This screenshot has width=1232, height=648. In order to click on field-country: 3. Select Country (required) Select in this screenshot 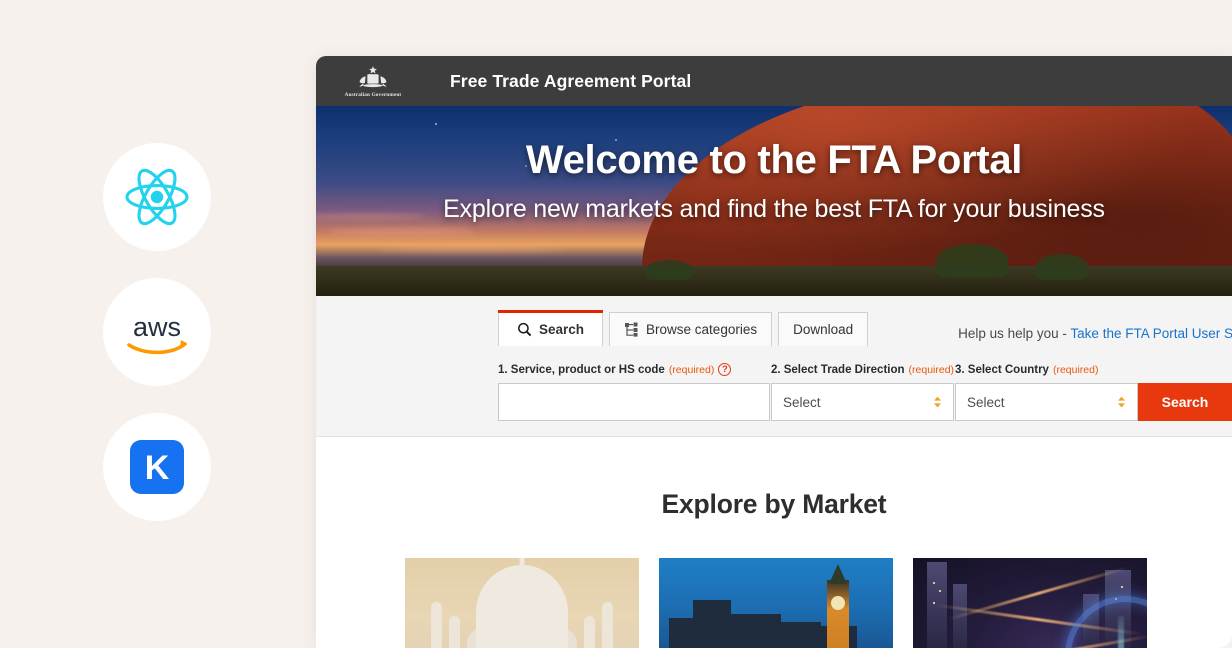, I will do `click(1046, 392)`.